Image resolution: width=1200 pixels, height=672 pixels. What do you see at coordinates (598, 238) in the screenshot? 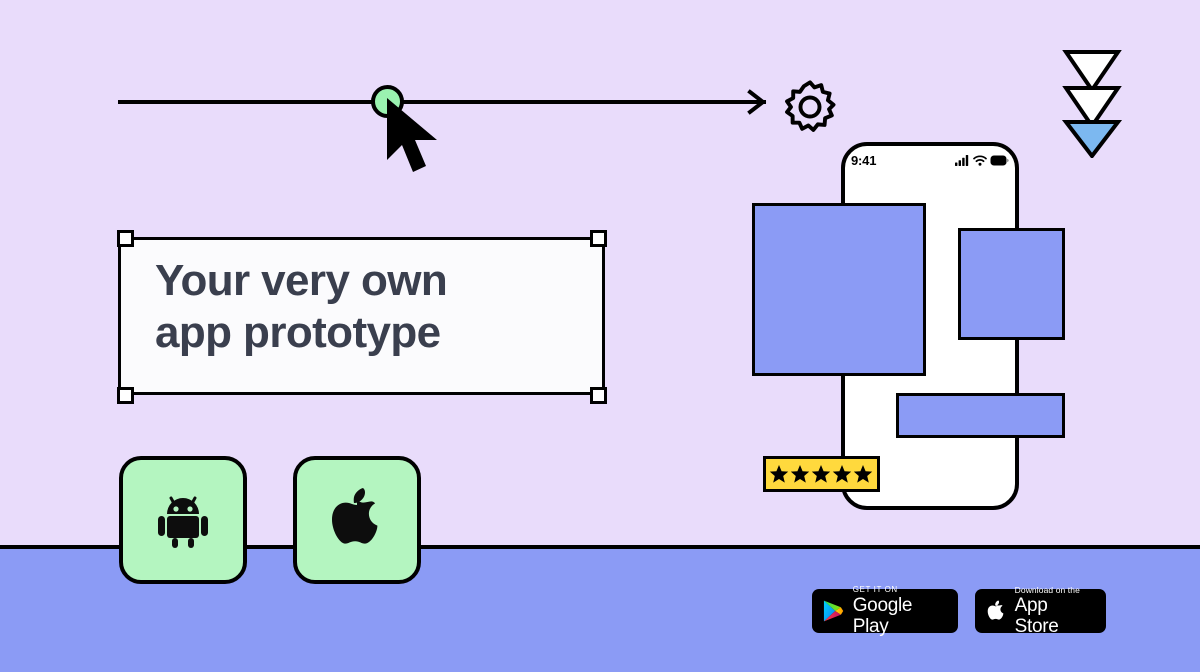
I see `selection-handle-top-right` at bounding box center [598, 238].